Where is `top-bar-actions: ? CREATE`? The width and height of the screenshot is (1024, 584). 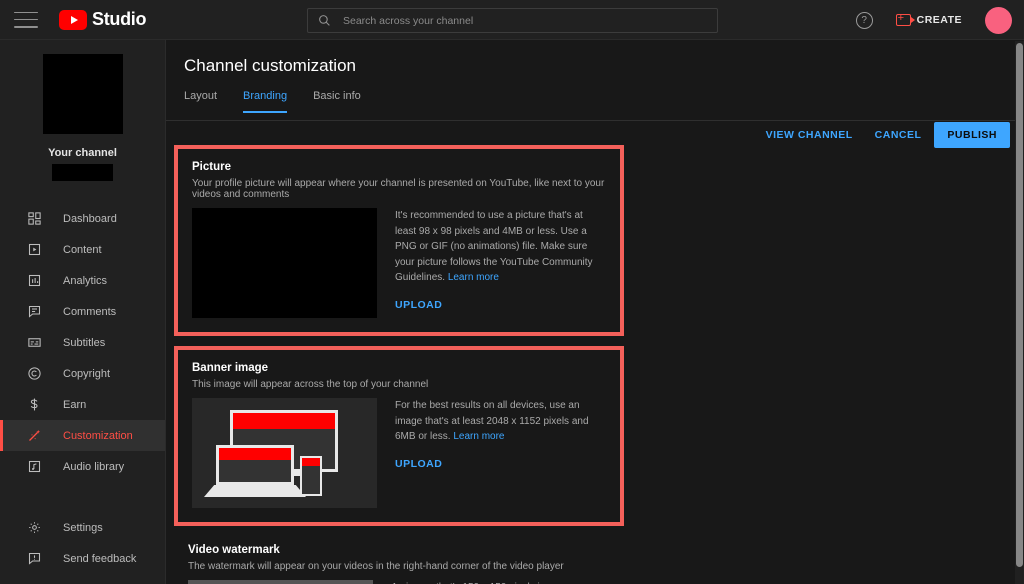 top-bar-actions: ? CREATE is located at coordinates (933, 20).